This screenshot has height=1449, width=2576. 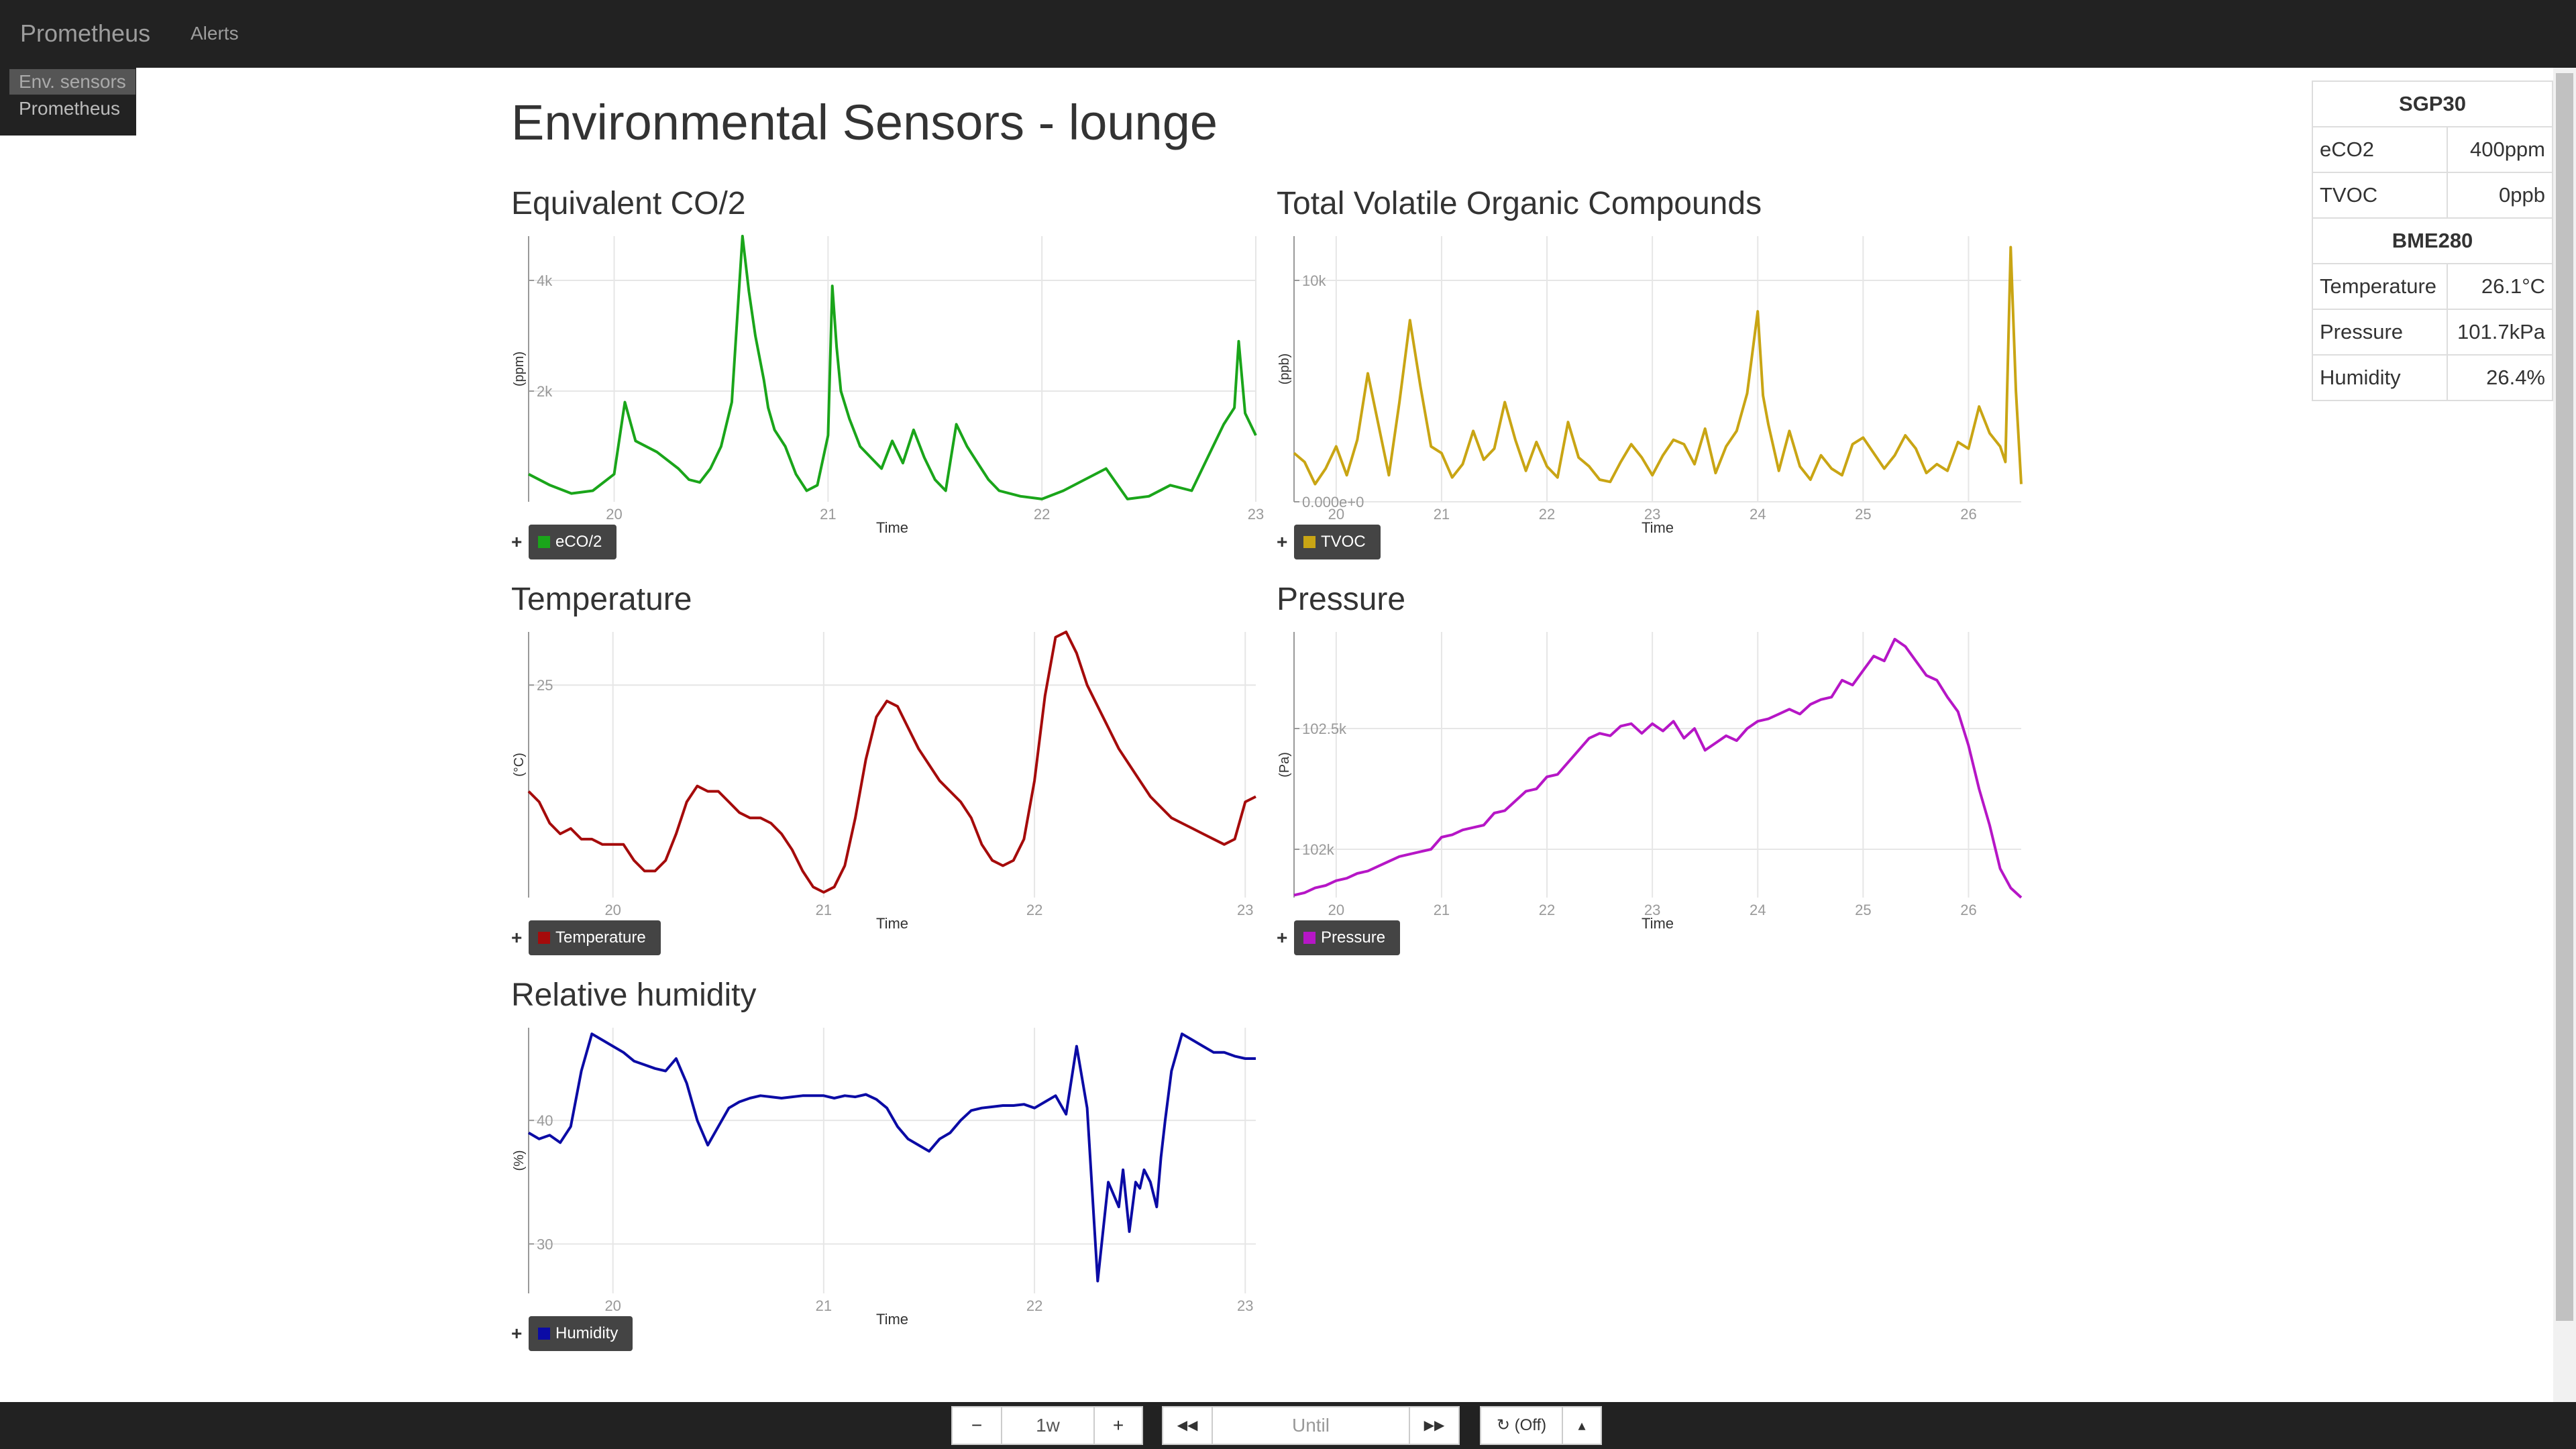 What do you see at coordinates (85, 33) in the screenshot?
I see `brand-link: Prometheus` at bounding box center [85, 33].